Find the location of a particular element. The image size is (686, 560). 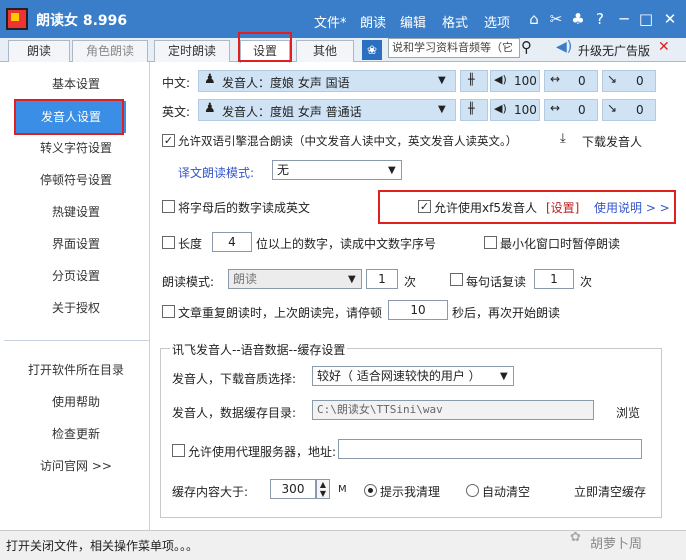

prompt-clean-label: 提示我清理 is located at coordinates (410, 492).